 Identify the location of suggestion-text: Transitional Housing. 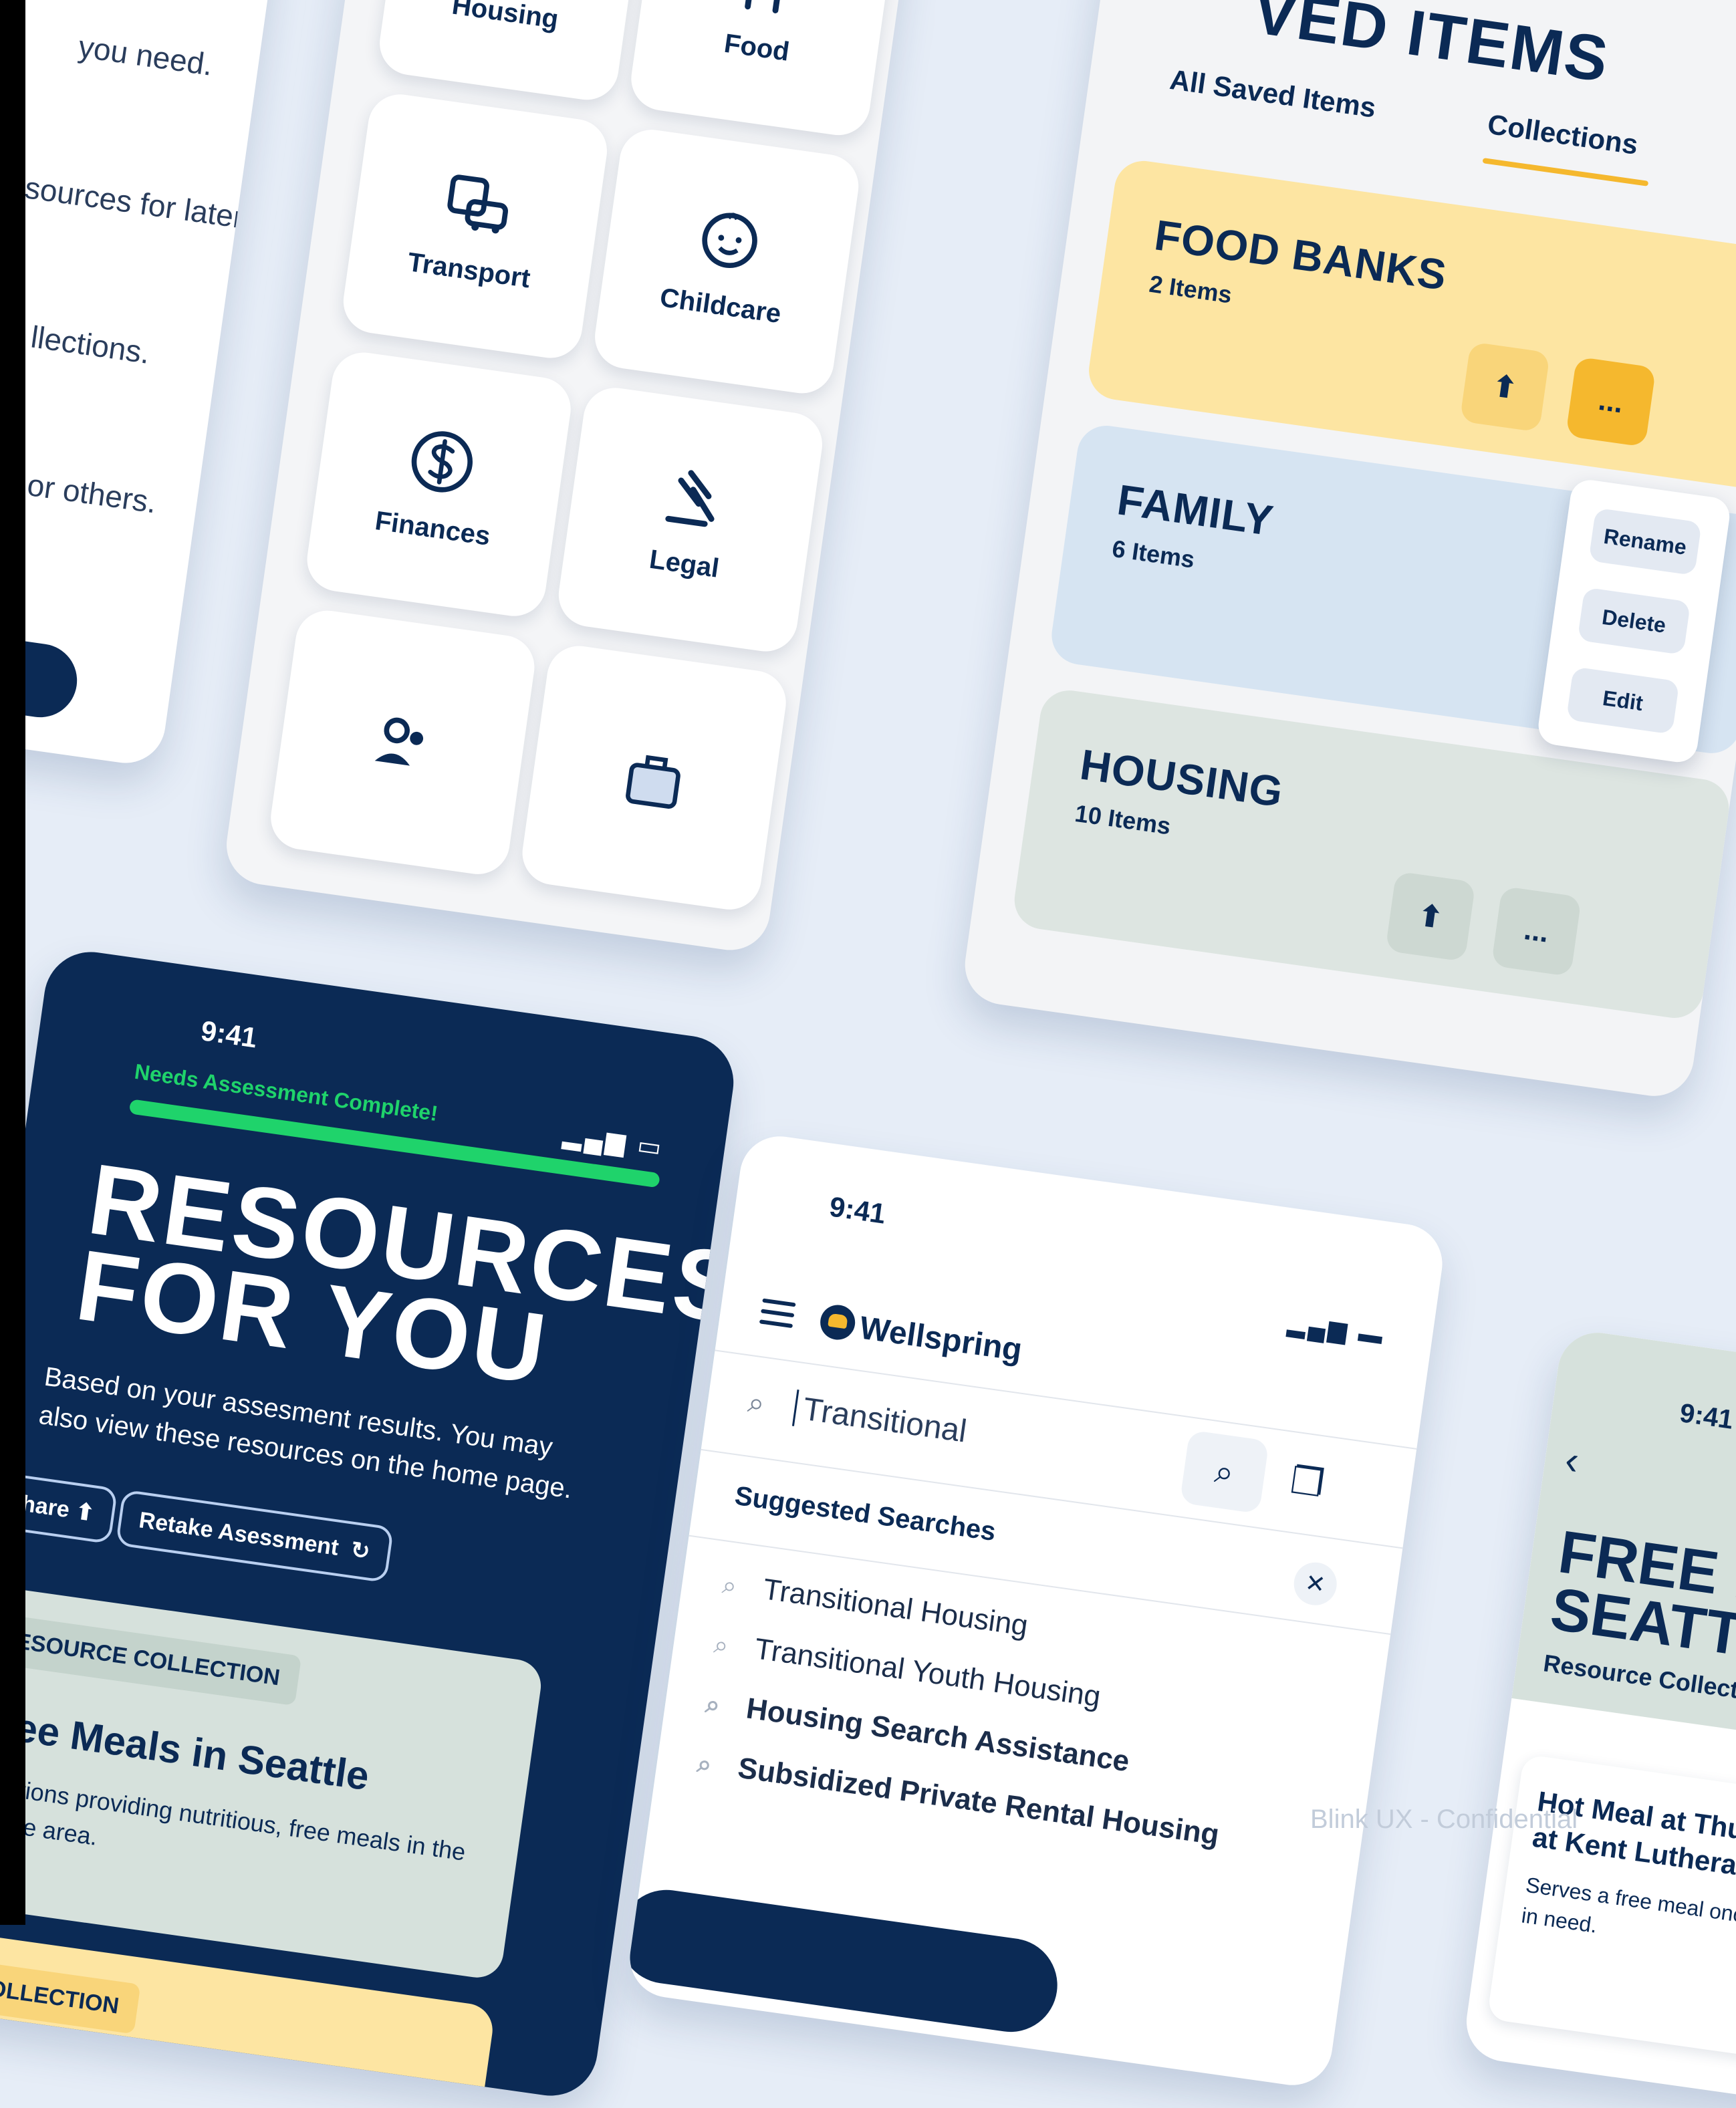
(895, 1608).